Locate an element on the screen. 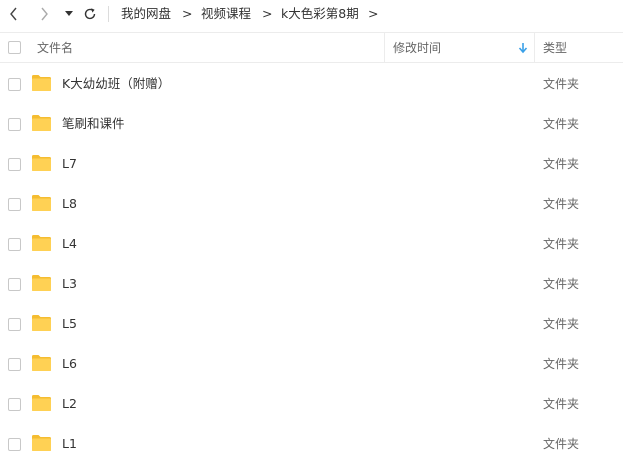  caret-down-icon is located at coordinates (69, 13).